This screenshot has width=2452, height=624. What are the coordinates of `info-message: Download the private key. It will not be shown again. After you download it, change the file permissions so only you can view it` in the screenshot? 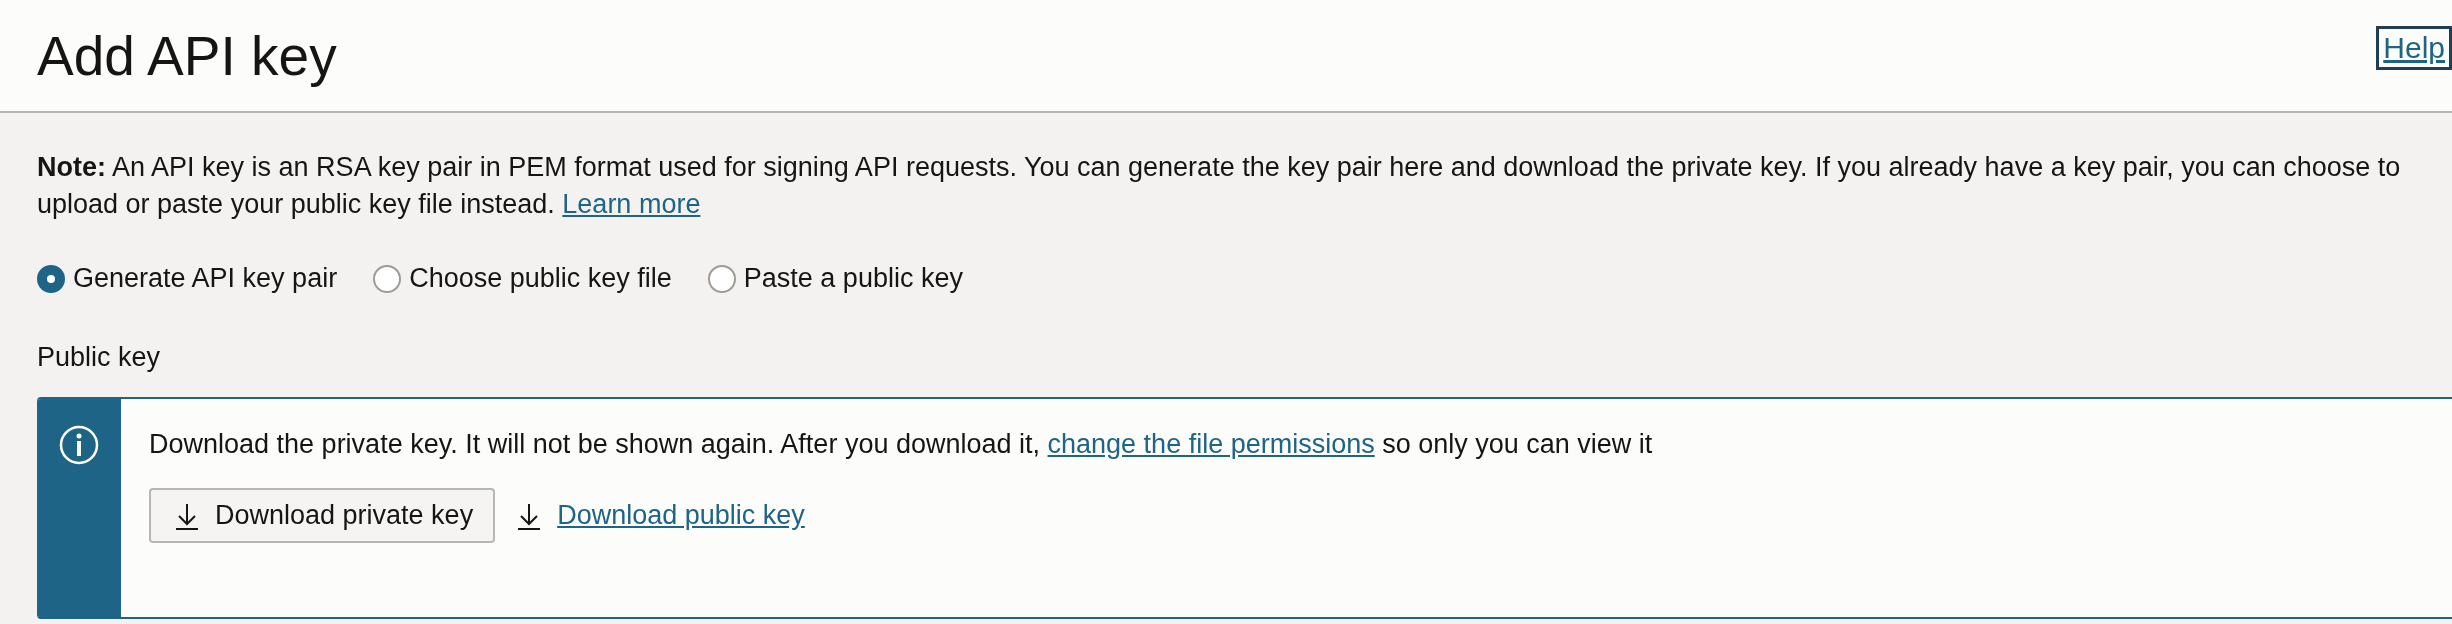 It's located at (901, 444).